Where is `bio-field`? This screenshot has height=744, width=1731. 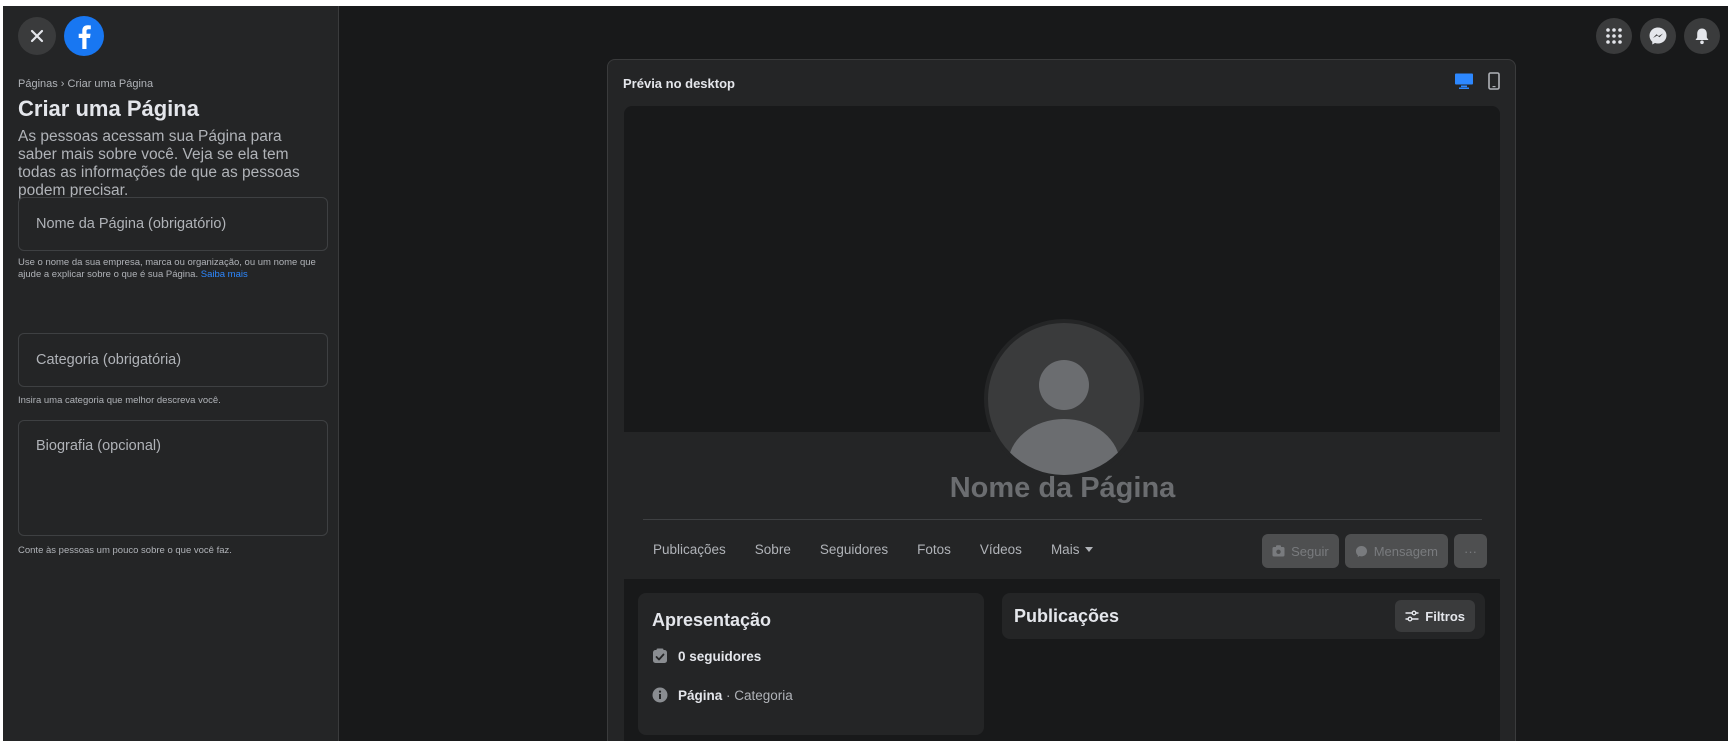 bio-field is located at coordinates (173, 478).